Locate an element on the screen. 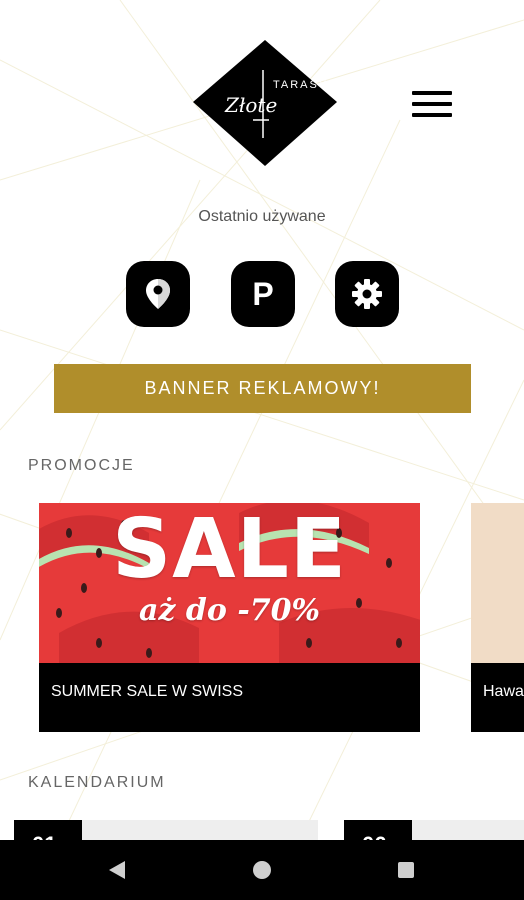  map-pin-icon is located at coordinates (158, 294).